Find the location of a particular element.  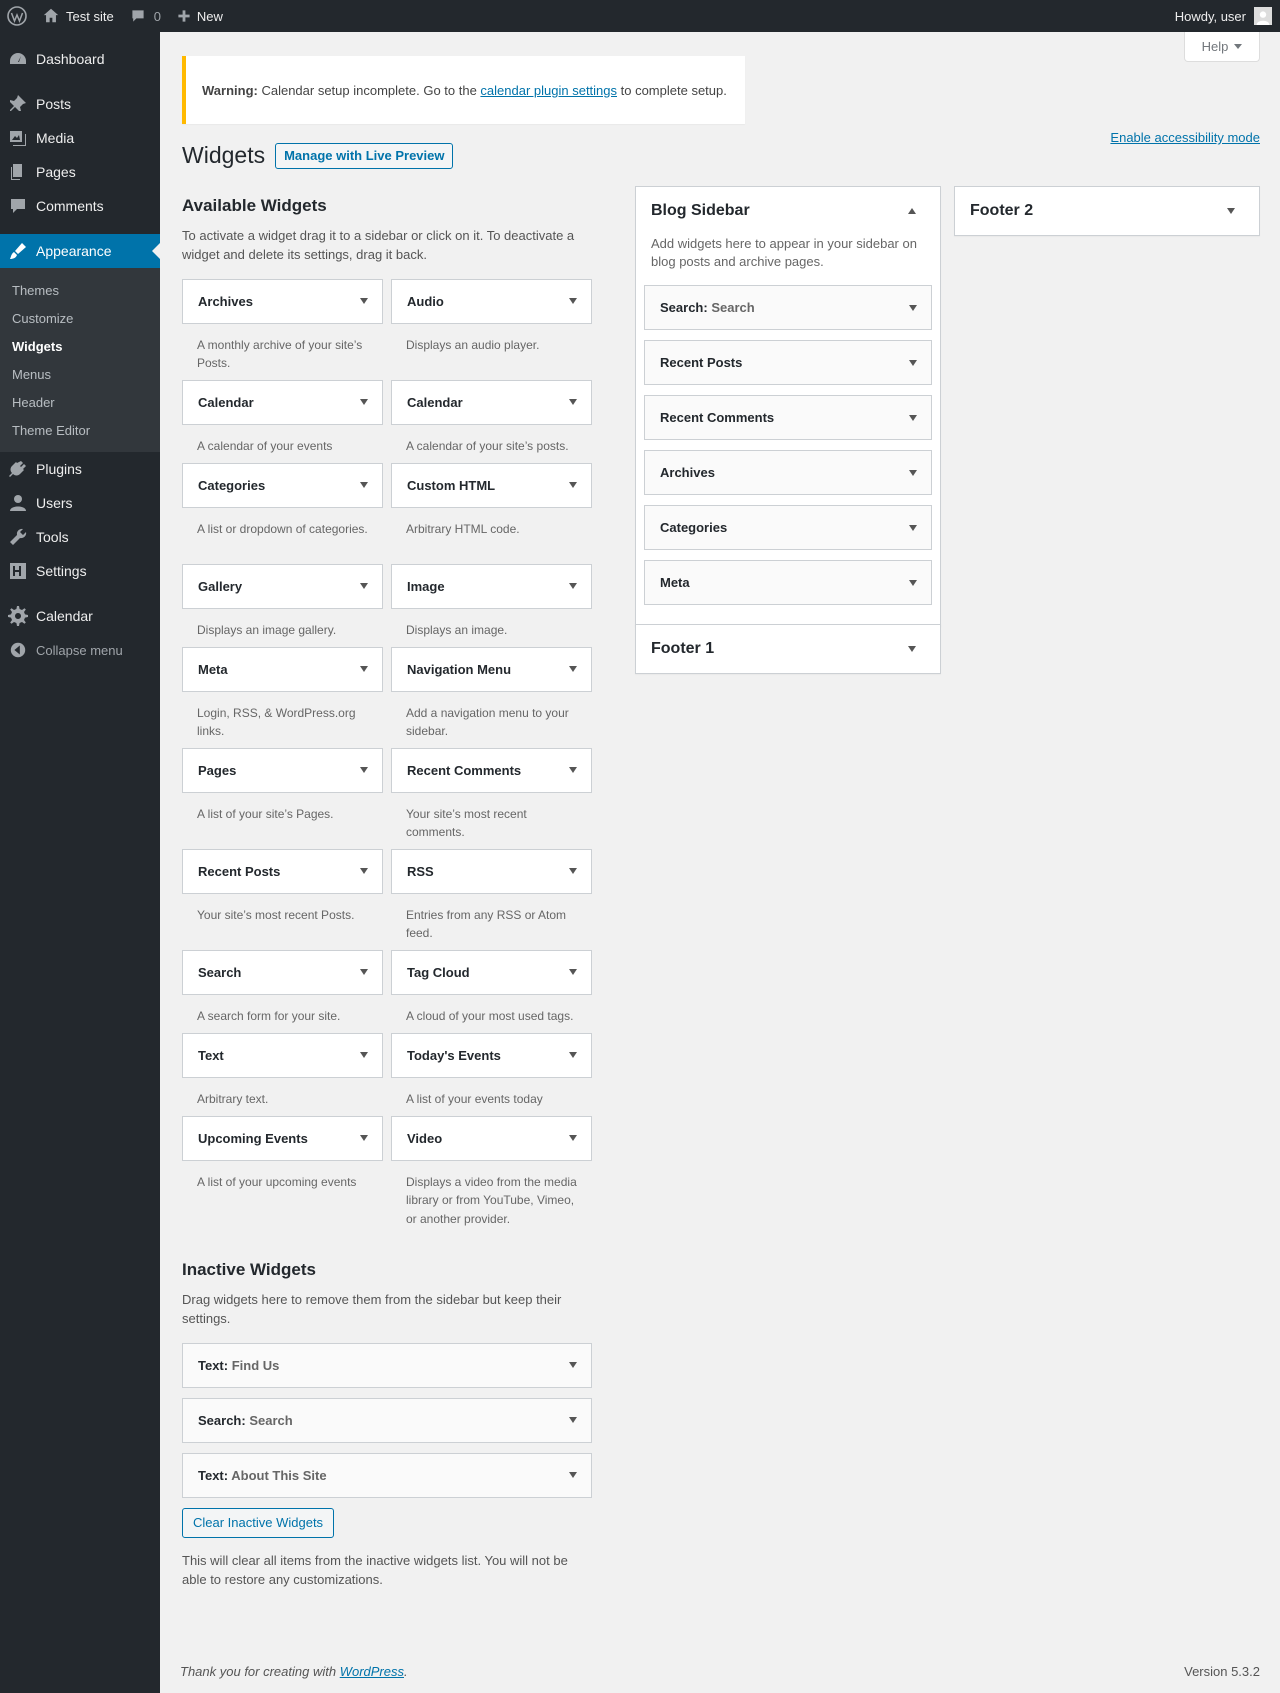

widget-title-bar: Recent Comments is located at coordinates (491, 770).